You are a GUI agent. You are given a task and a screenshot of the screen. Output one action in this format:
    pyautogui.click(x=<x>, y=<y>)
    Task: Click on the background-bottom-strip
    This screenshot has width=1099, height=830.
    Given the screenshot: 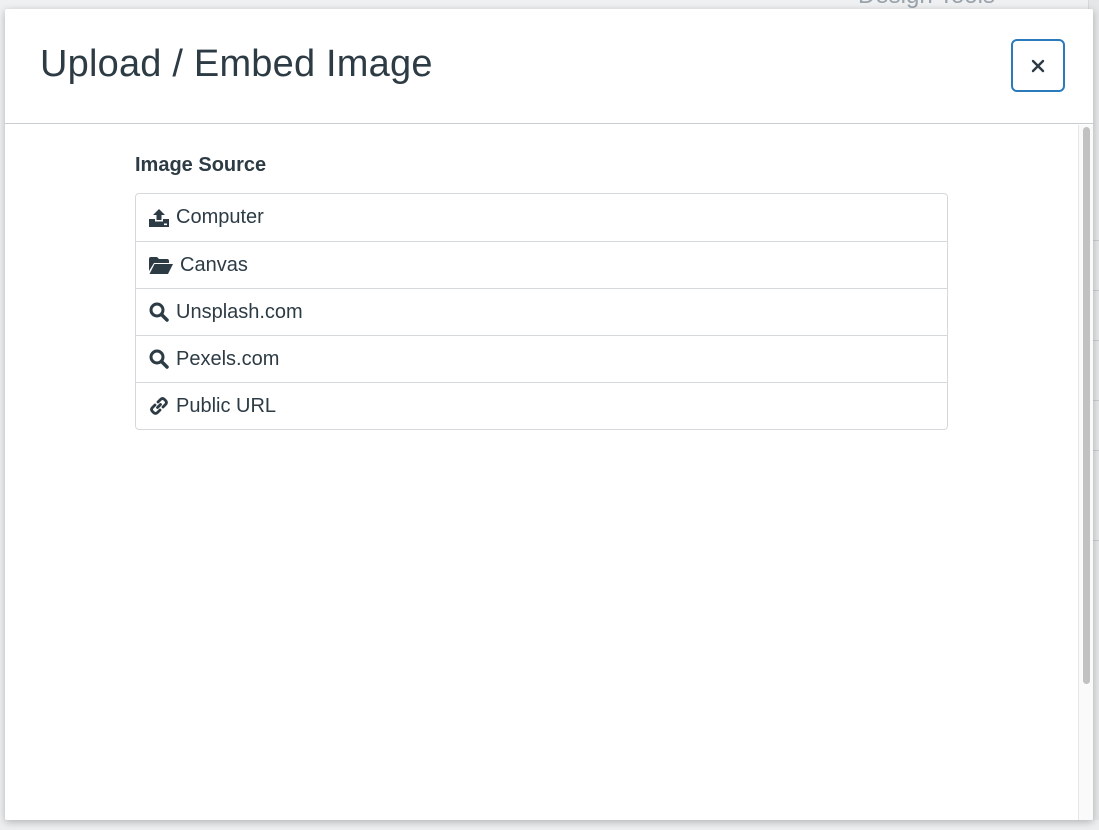 What is the action you would take?
    pyautogui.click(x=549, y=825)
    